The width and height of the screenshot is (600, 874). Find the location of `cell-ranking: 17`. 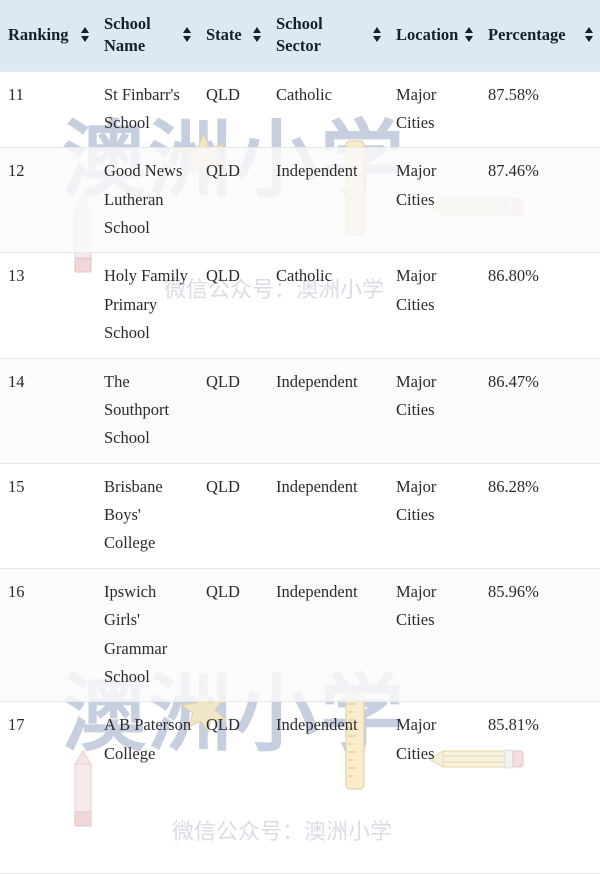

cell-ranking: 17 is located at coordinates (48, 739).